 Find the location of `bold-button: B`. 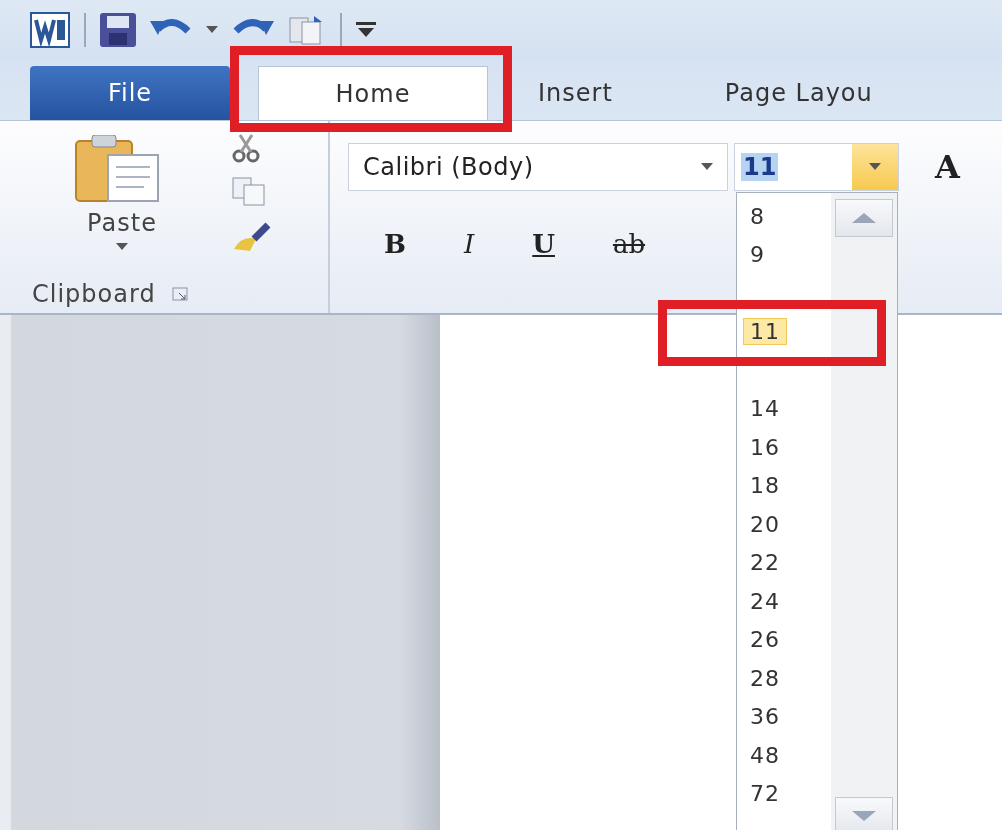

bold-button: B is located at coordinates (395, 244).